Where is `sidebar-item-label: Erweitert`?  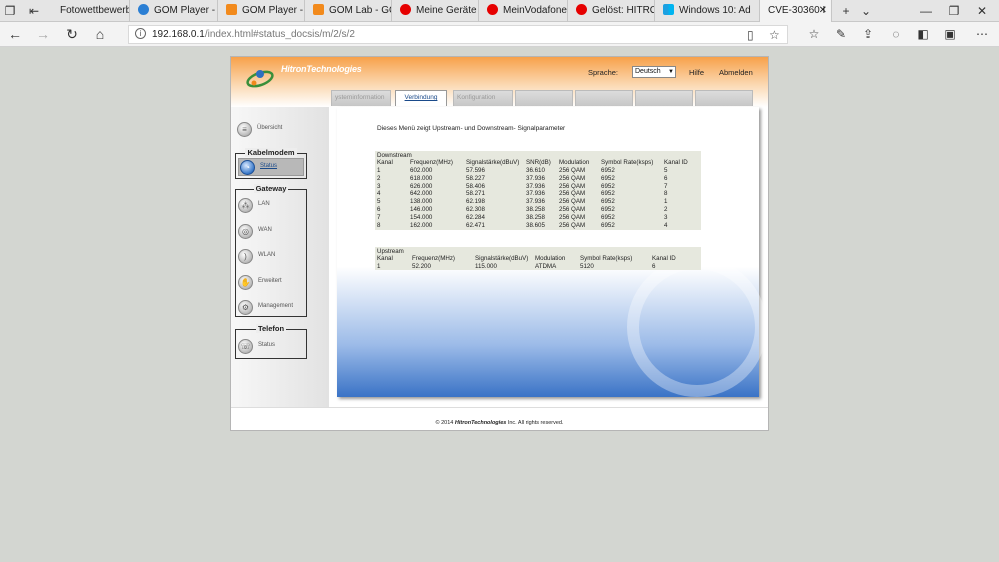 sidebar-item-label: Erweitert is located at coordinates (270, 281).